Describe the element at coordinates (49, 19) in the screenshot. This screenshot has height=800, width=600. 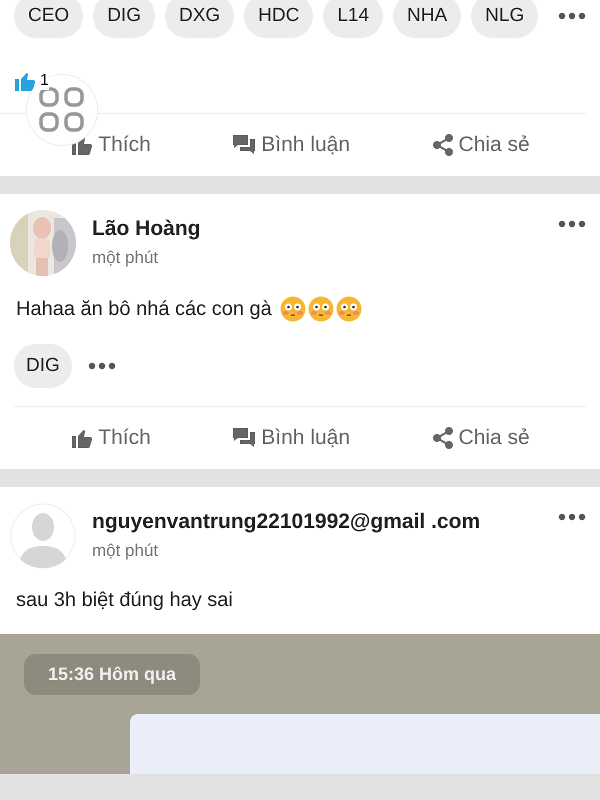
I see `stock-tag: CEO` at that location.